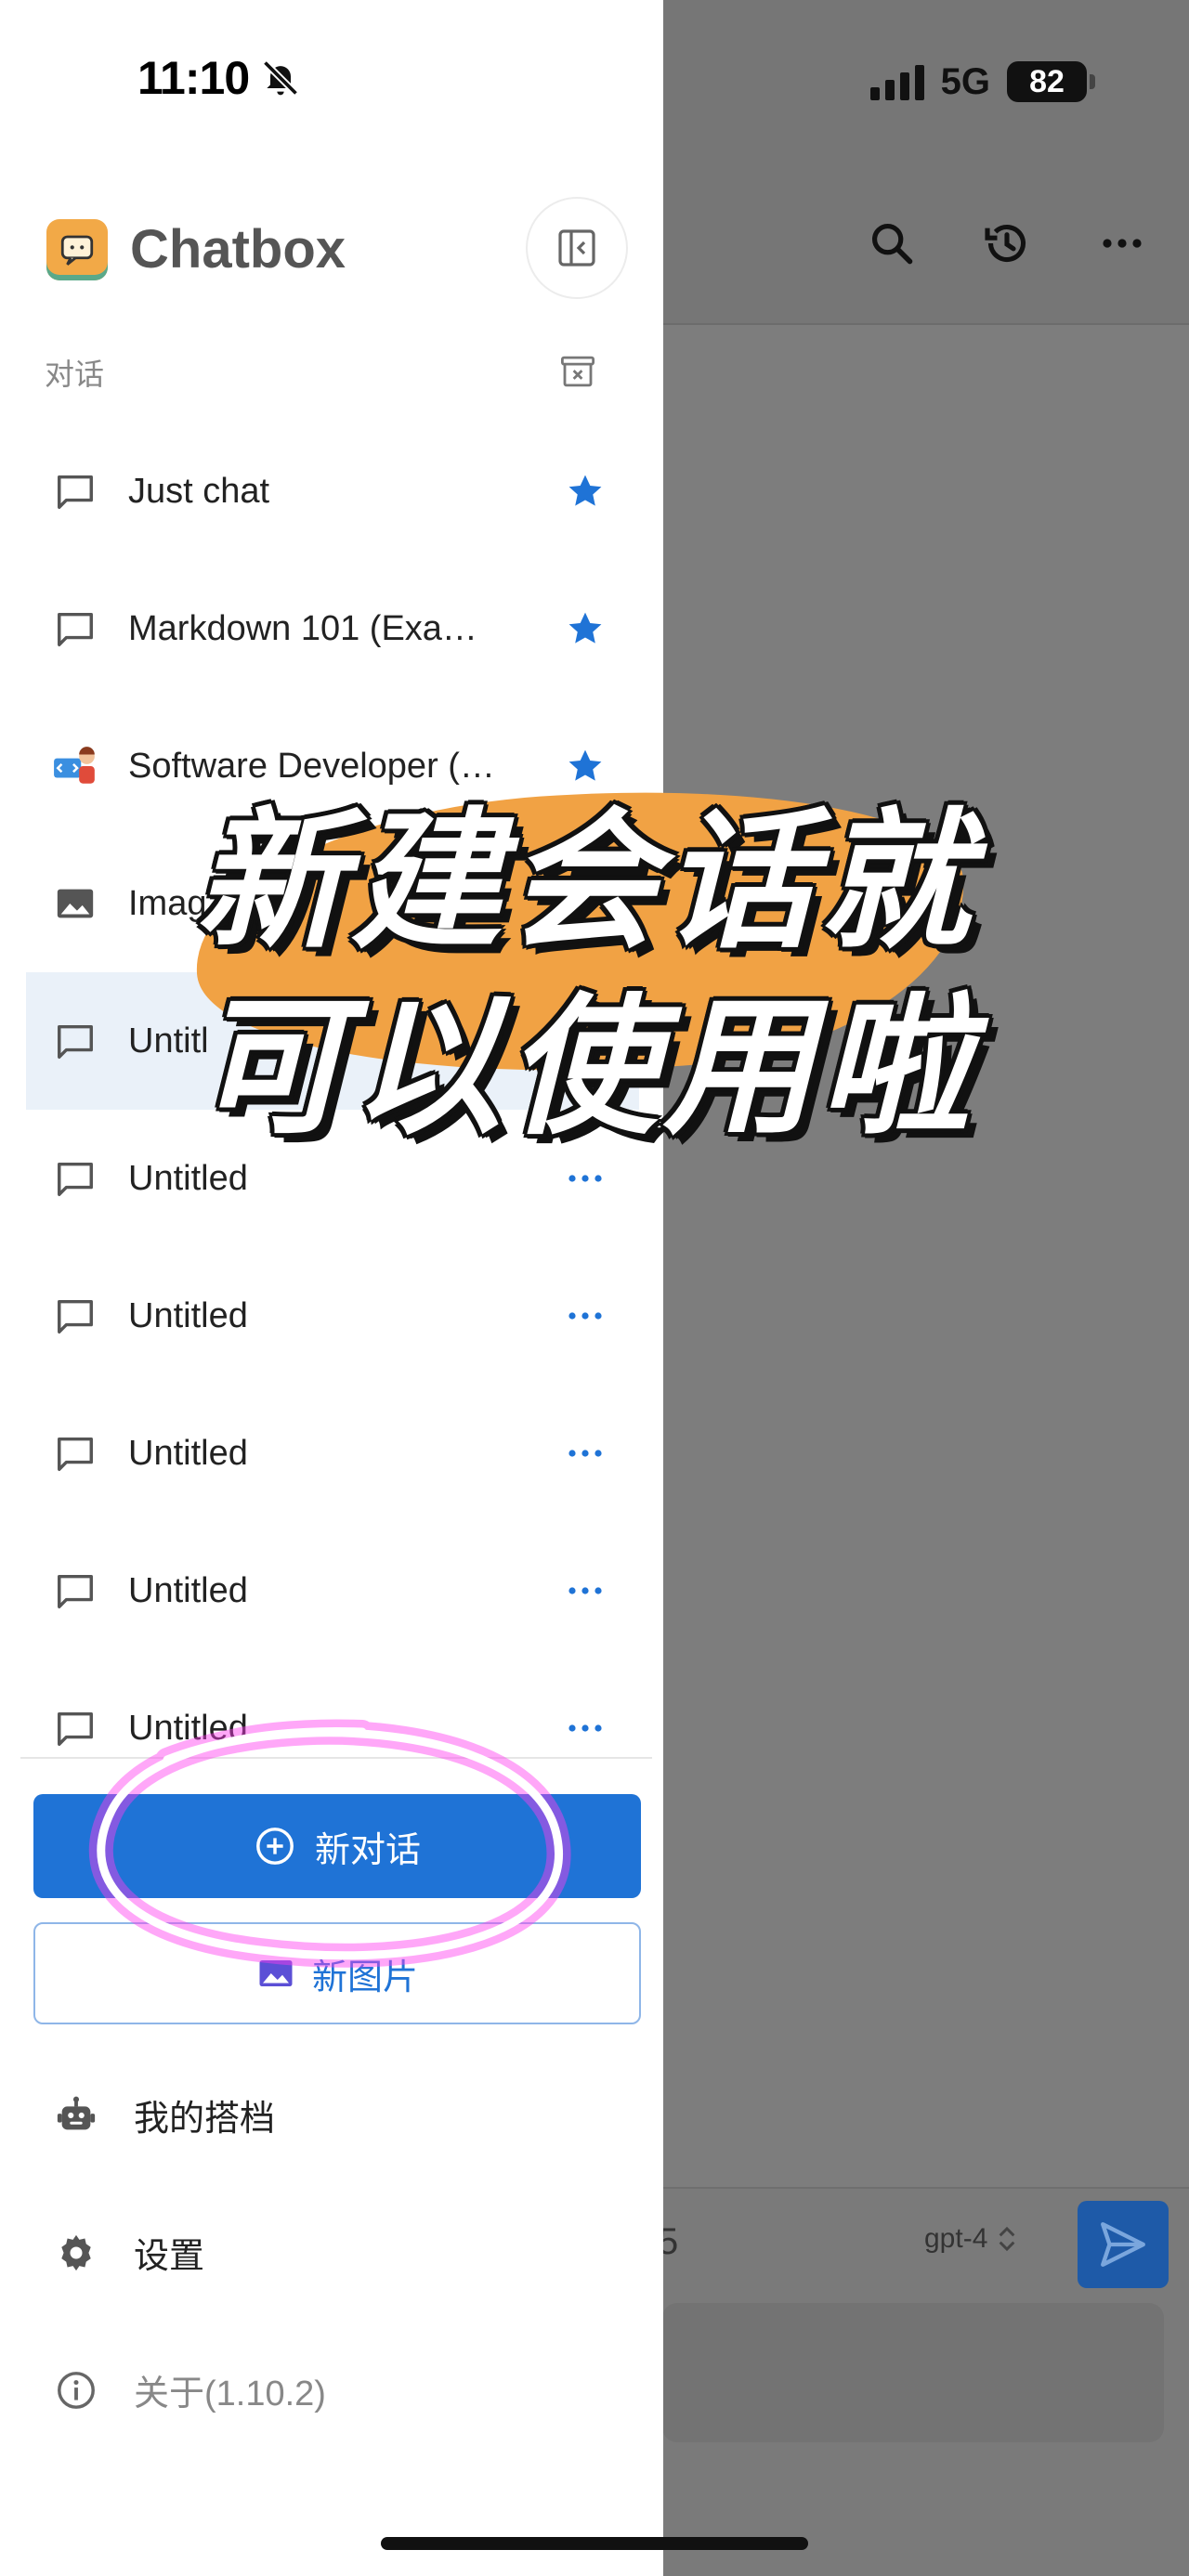 The height and width of the screenshot is (2576, 1189). I want to click on battery-icon: 82, so click(1051, 81).